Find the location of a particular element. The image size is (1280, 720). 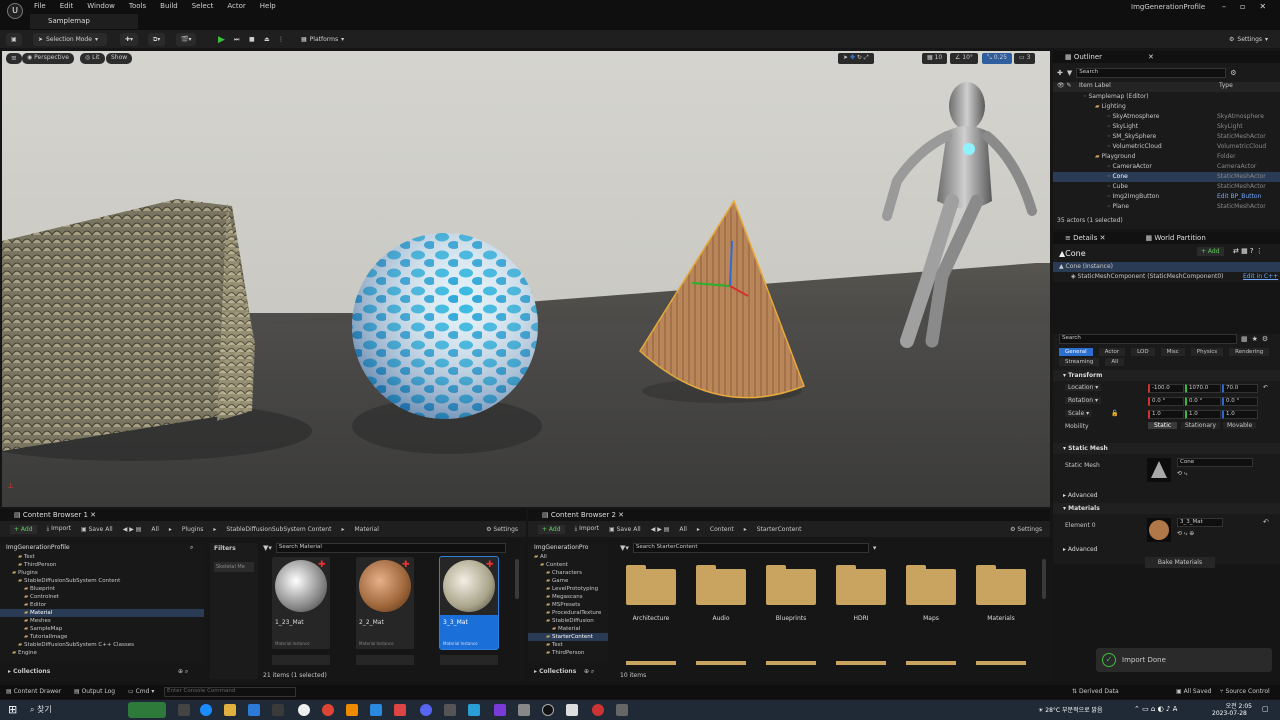

location-x-input: -100.0 is located at coordinates (1166, 388).